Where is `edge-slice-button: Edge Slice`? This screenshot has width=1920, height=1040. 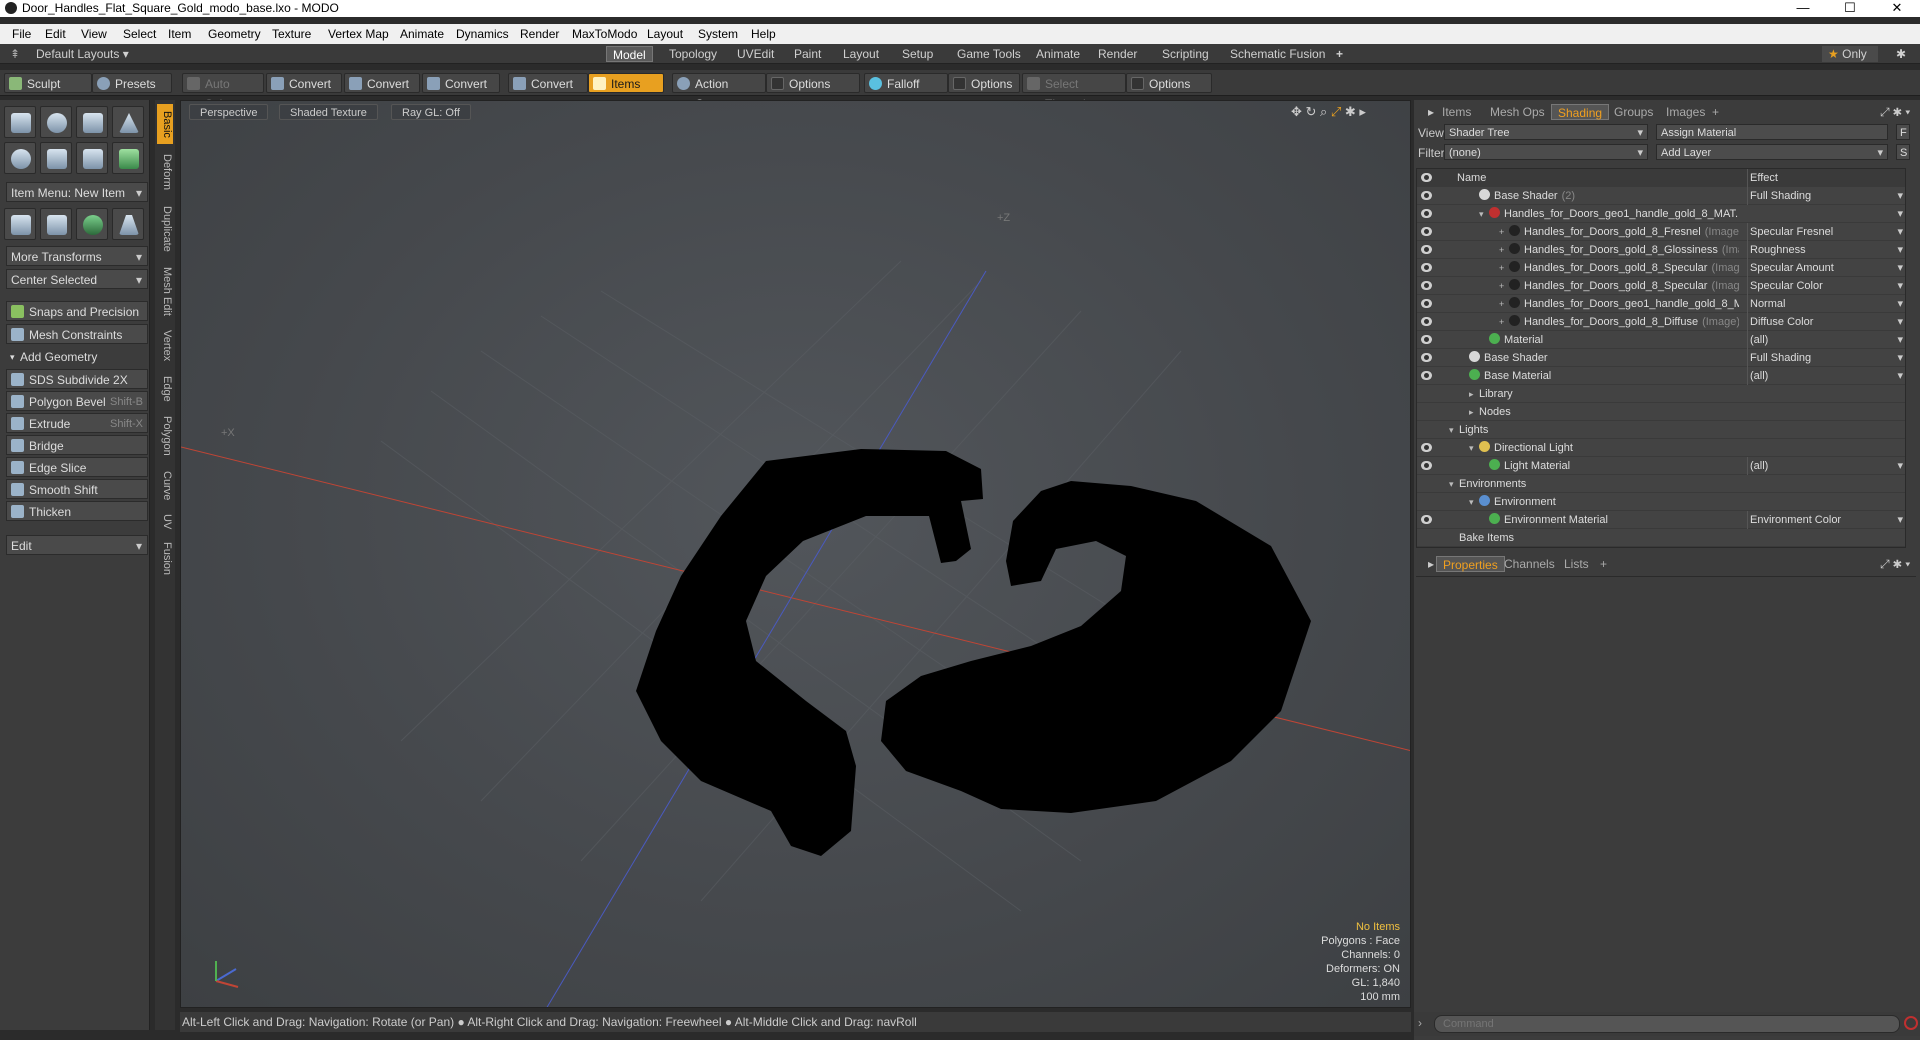 edge-slice-button: Edge Slice is located at coordinates (77, 467).